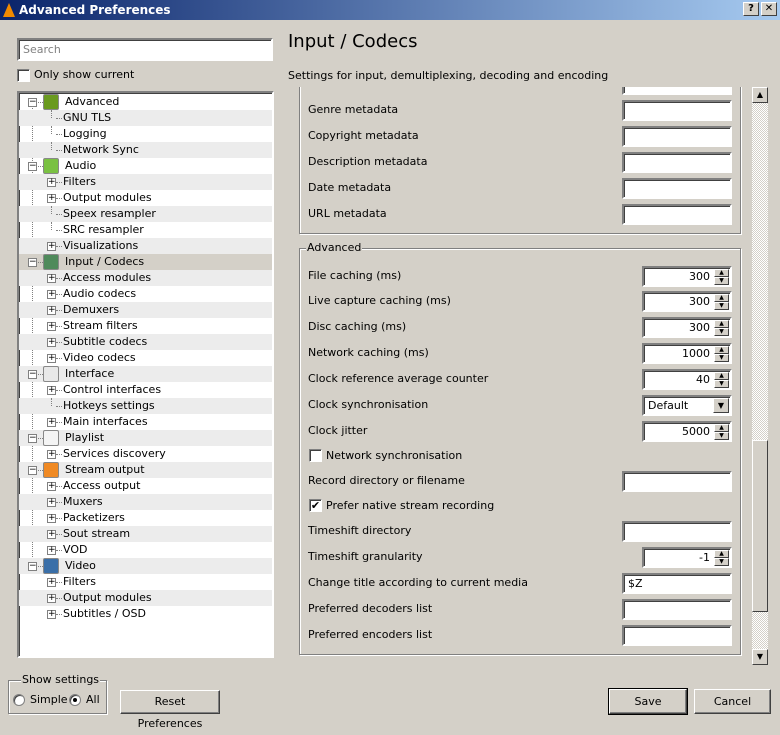  What do you see at coordinates (648, 701) in the screenshot?
I see `save-button: Save` at bounding box center [648, 701].